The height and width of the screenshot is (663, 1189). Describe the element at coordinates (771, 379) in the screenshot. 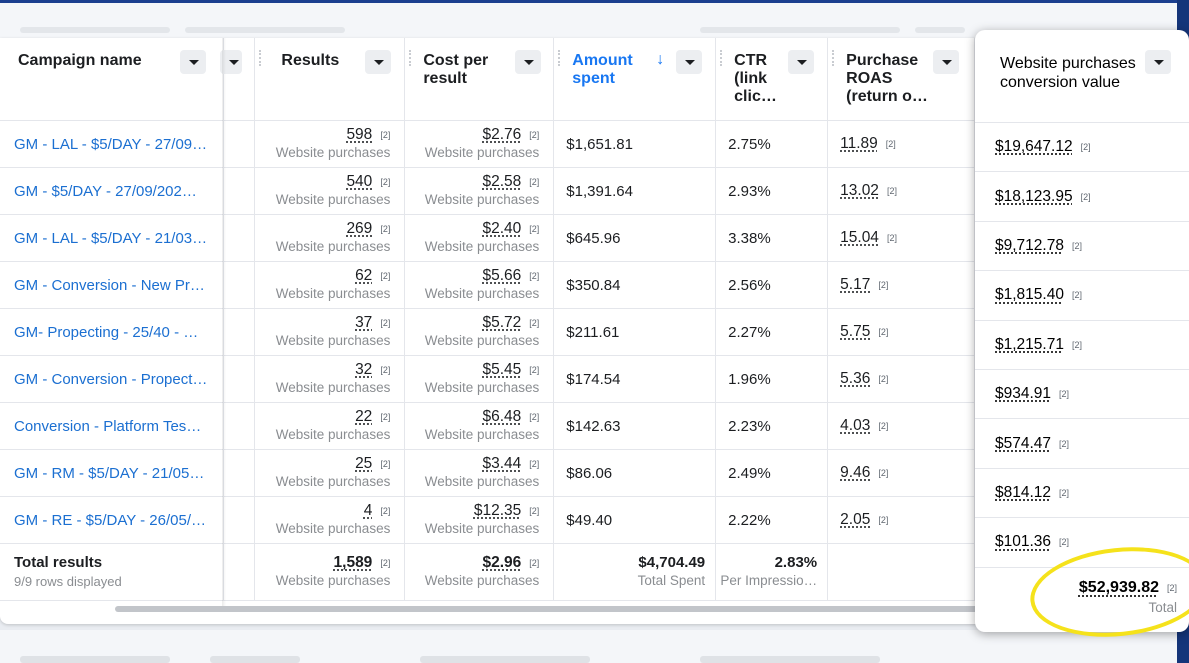

I see `ctr-value: 1.96%` at that location.